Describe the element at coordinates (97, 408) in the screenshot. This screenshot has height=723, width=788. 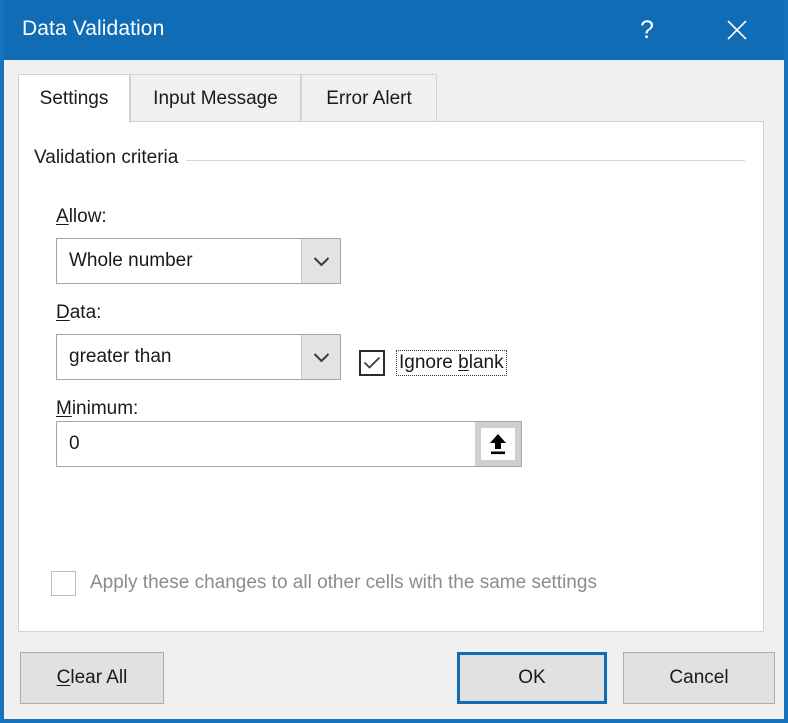
I see `minimum-label: Minimum:` at that location.